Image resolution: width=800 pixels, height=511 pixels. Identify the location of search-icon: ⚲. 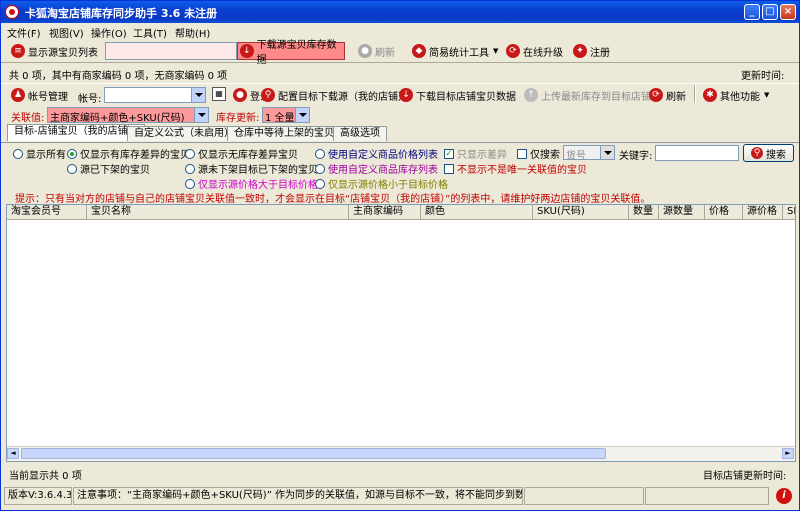
(757, 153).